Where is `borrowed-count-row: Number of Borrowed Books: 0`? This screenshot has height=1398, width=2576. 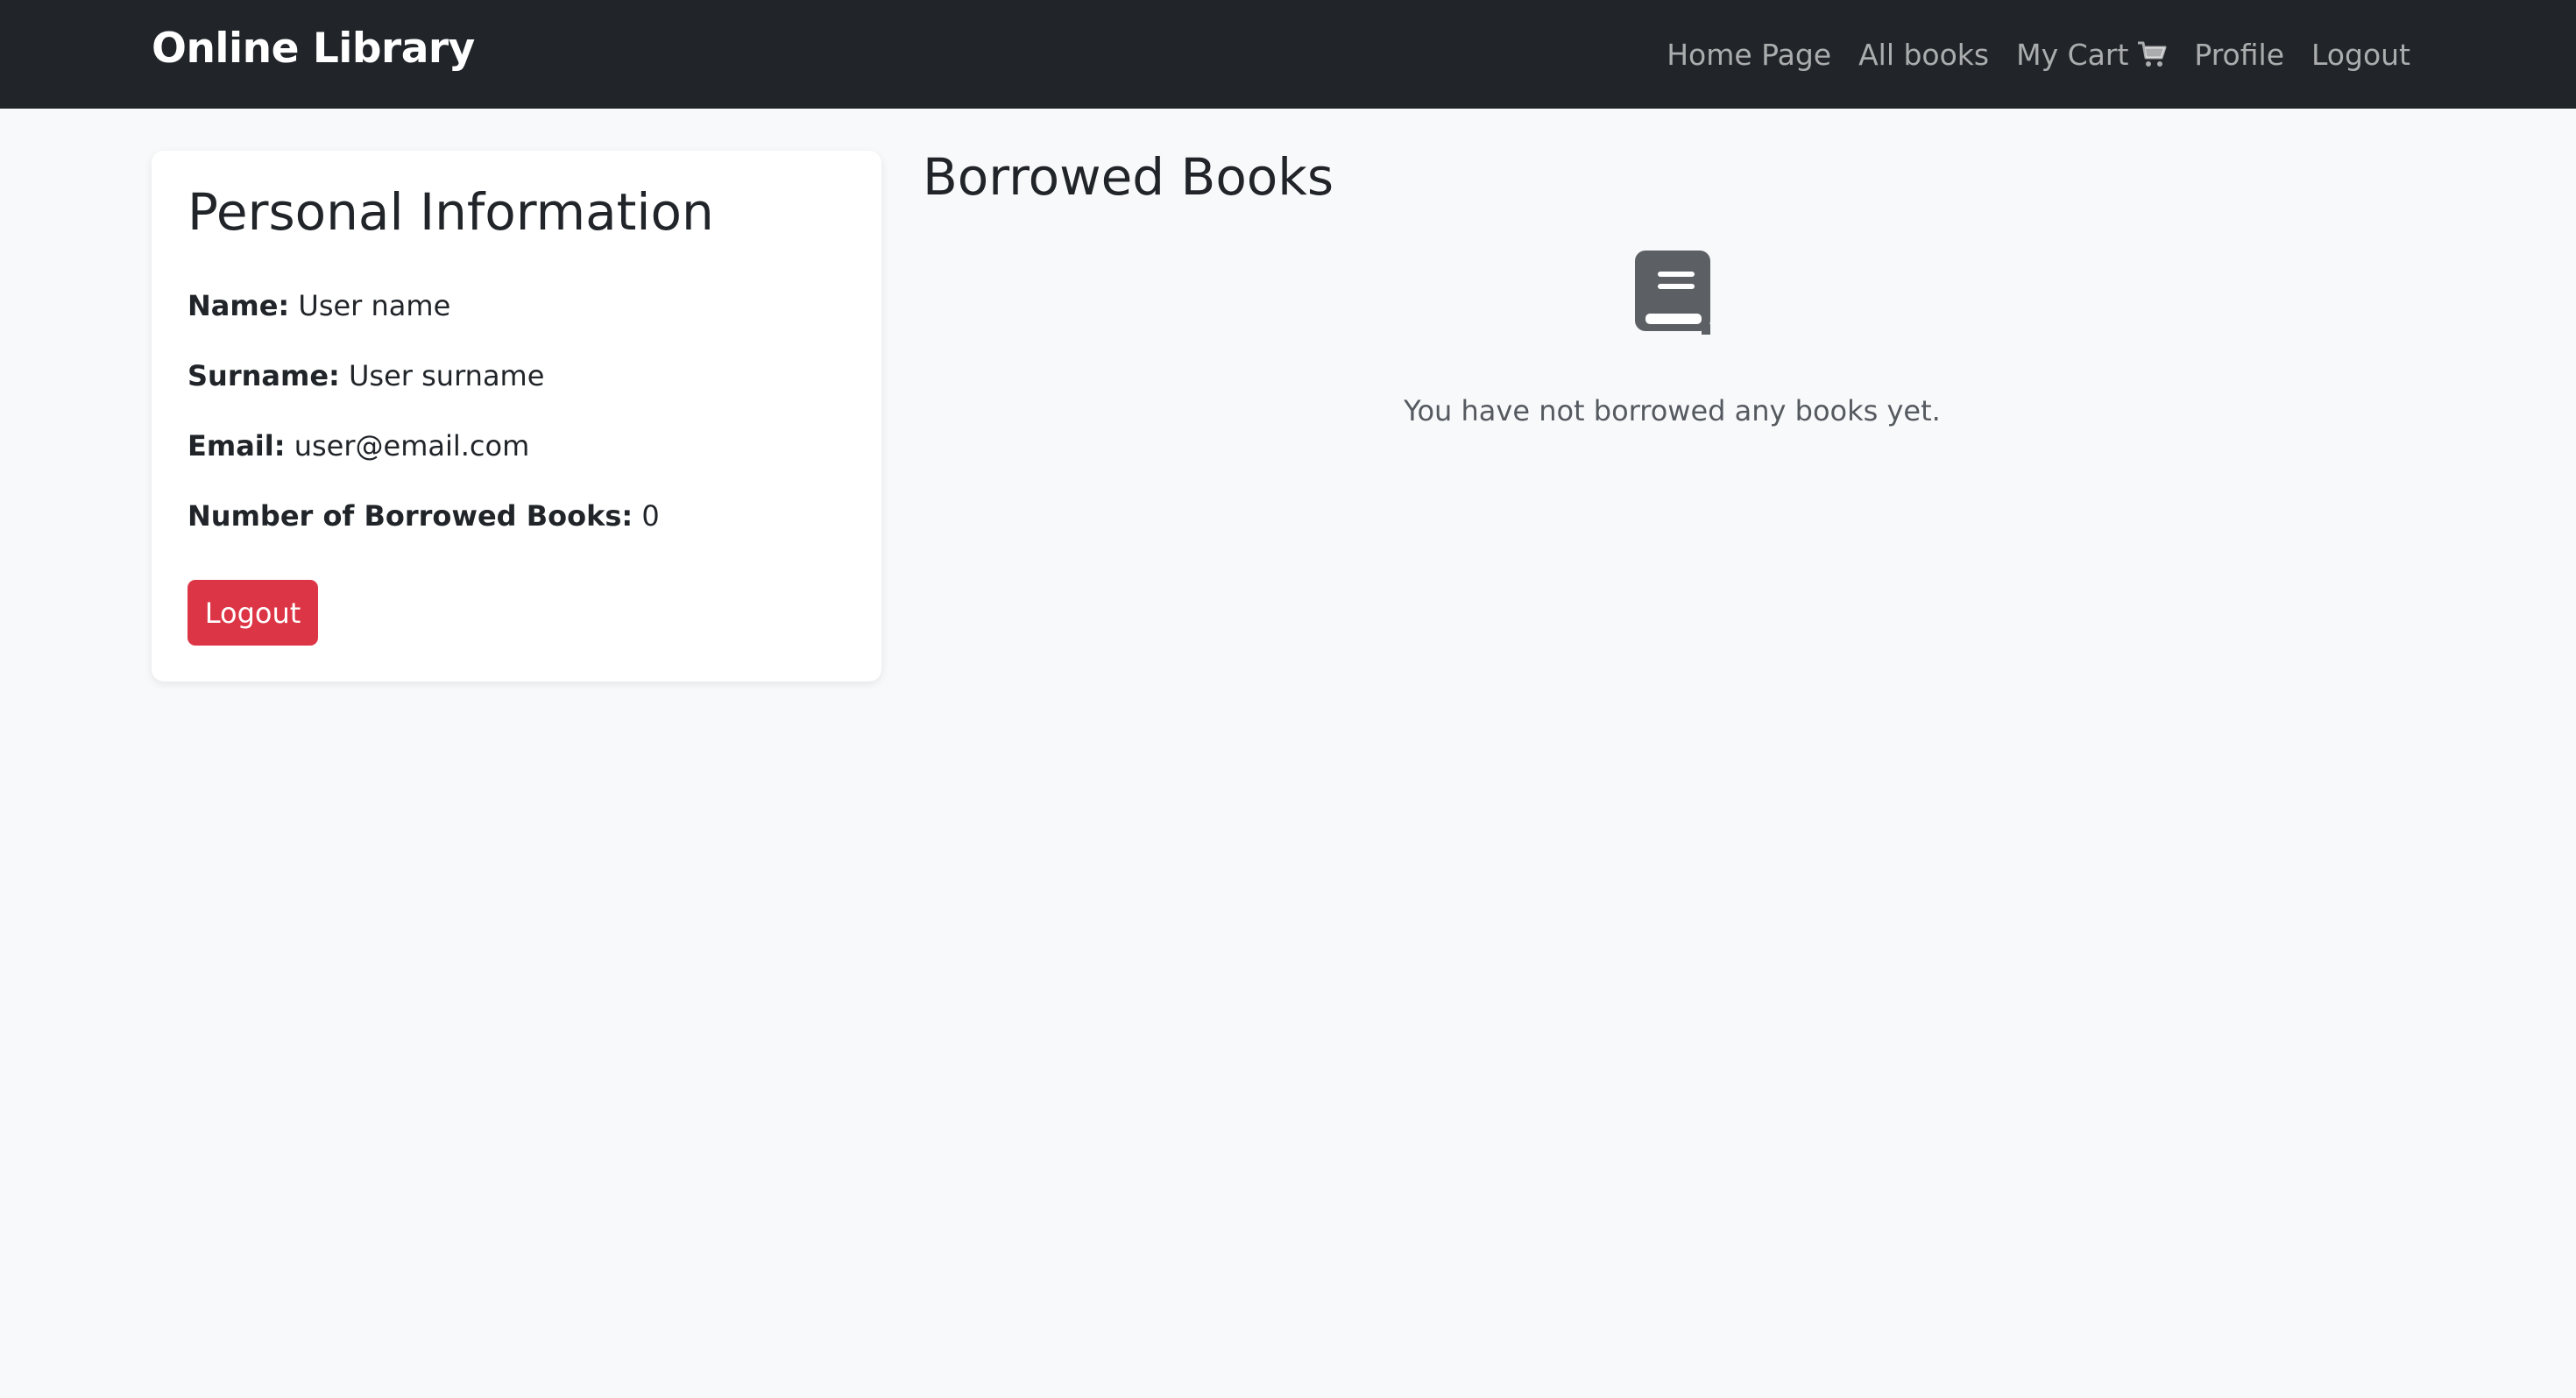 borrowed-count-row: Number of Borrowed Books: 0 is located at coordinates (424, 516).